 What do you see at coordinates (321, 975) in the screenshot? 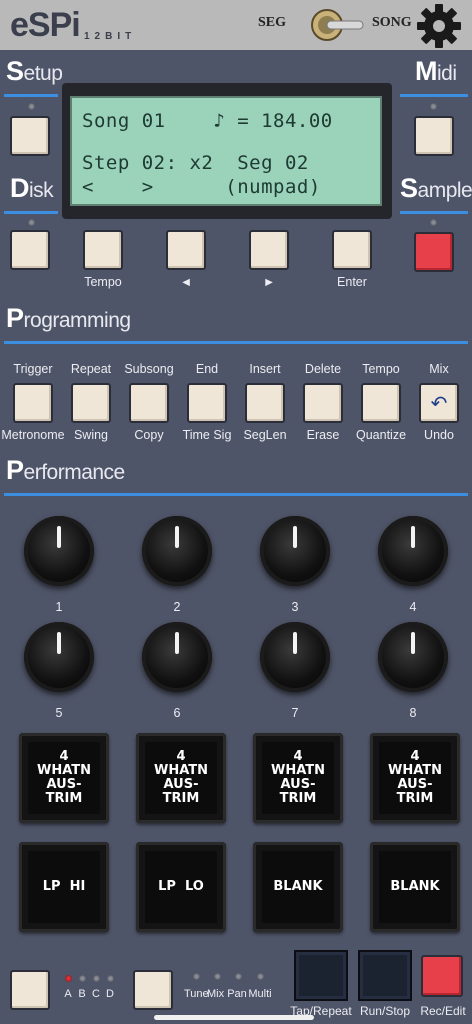
I see `tap-repeat-button` at bounding box center [321, 975].